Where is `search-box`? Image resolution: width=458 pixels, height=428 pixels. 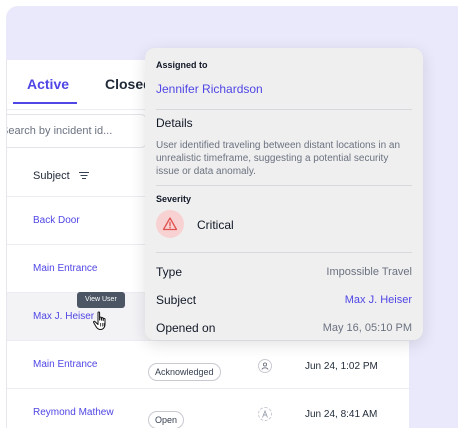 search-box is located at coordinates (84, 131).